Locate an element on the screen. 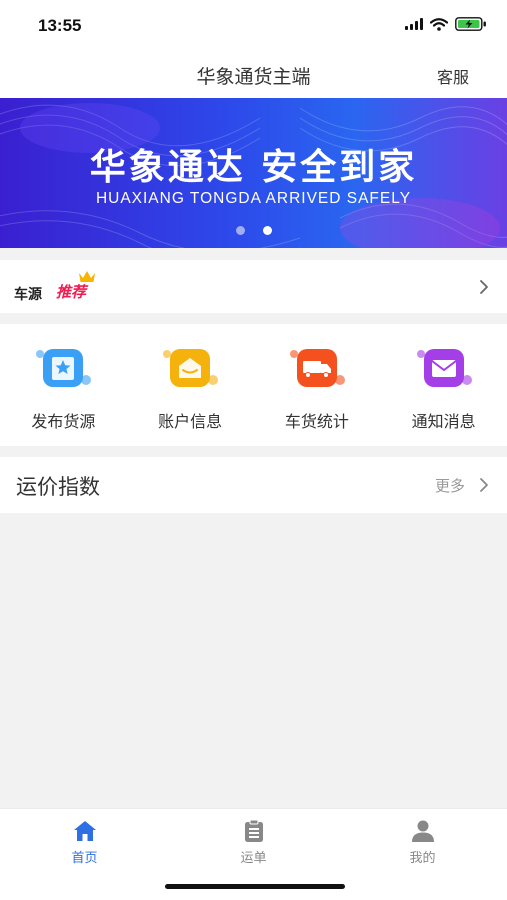 This screenshot has width=507, height=900. notification-button: 通知消息 is located at coordinates (443, 385).